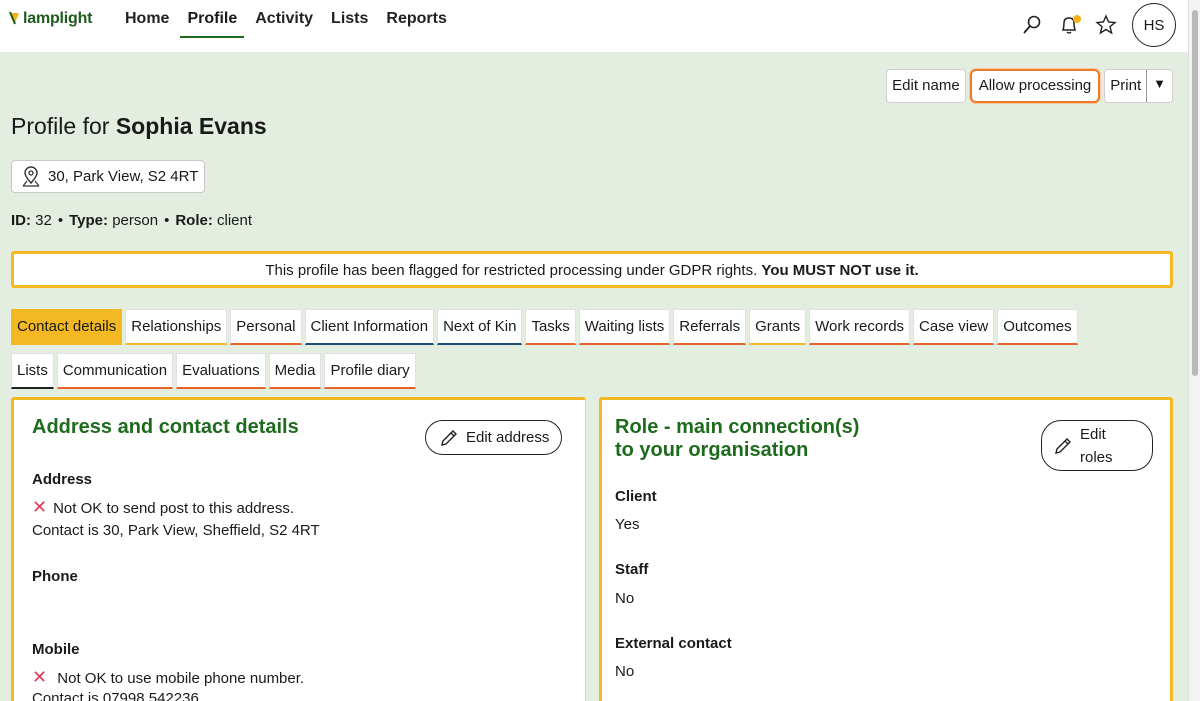 The image size is (1200, 701). I want to click on map-pin-icon, so click(31, 176).